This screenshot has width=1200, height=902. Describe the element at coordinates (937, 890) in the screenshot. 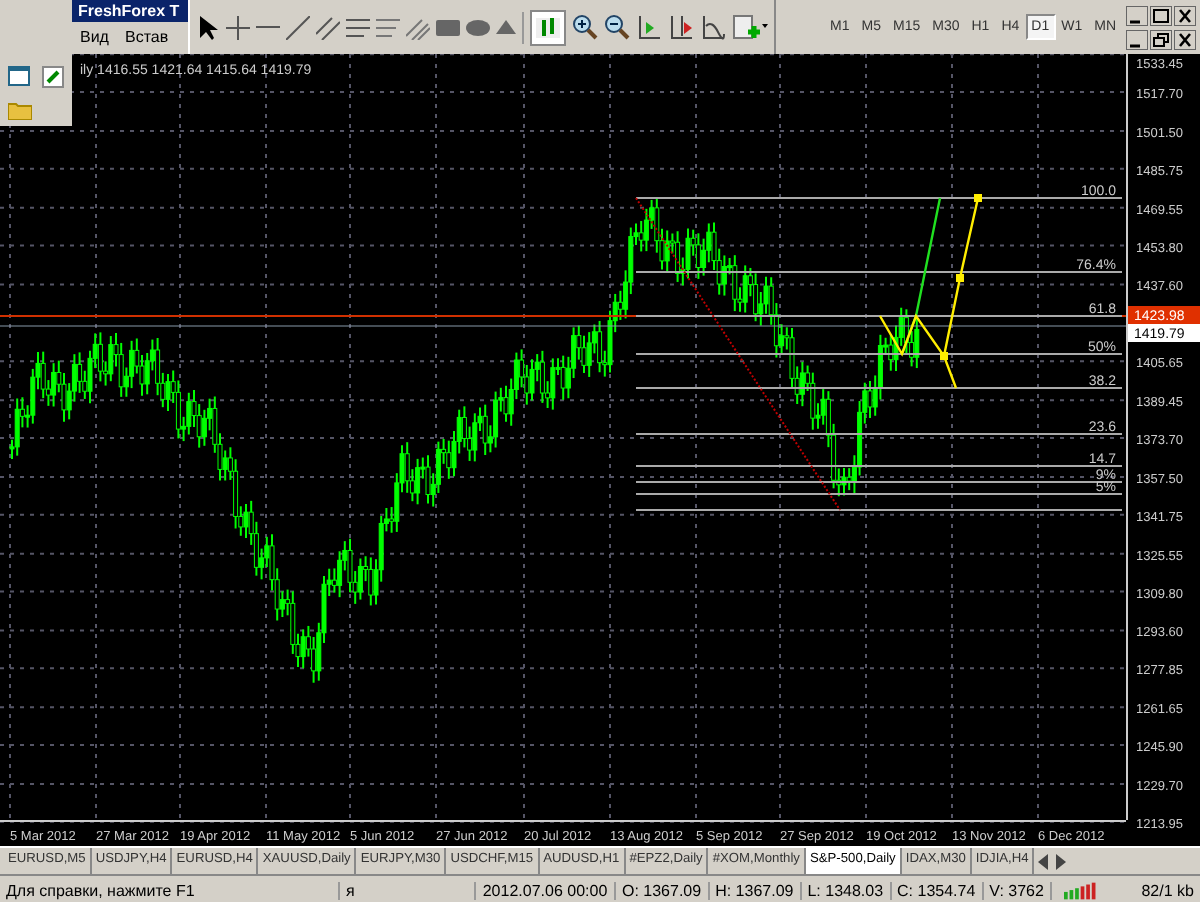

I see `status-close: C: 1354.74` at that location.